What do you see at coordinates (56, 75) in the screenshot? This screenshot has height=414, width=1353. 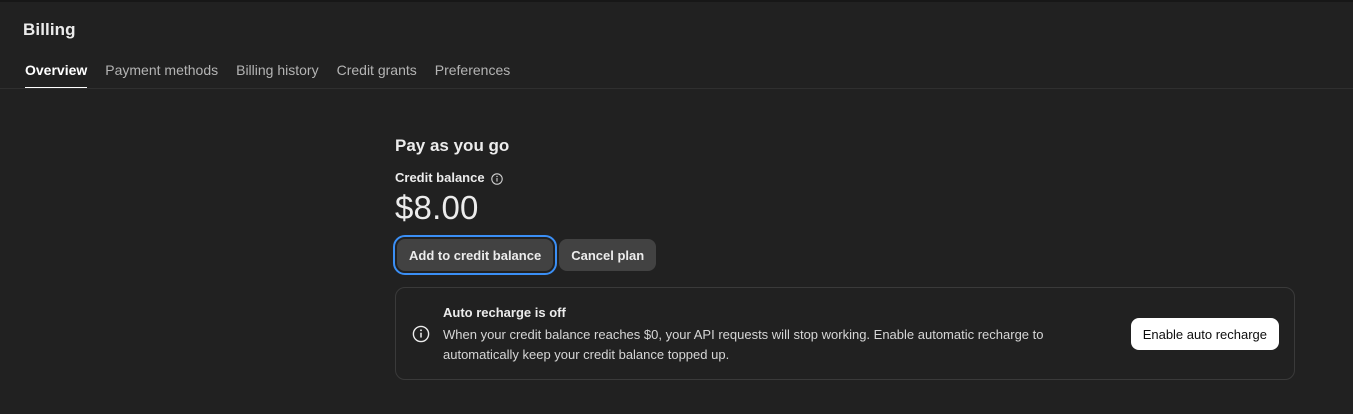 I see `tab-overview: Overview` at bounding box center [56, 75].